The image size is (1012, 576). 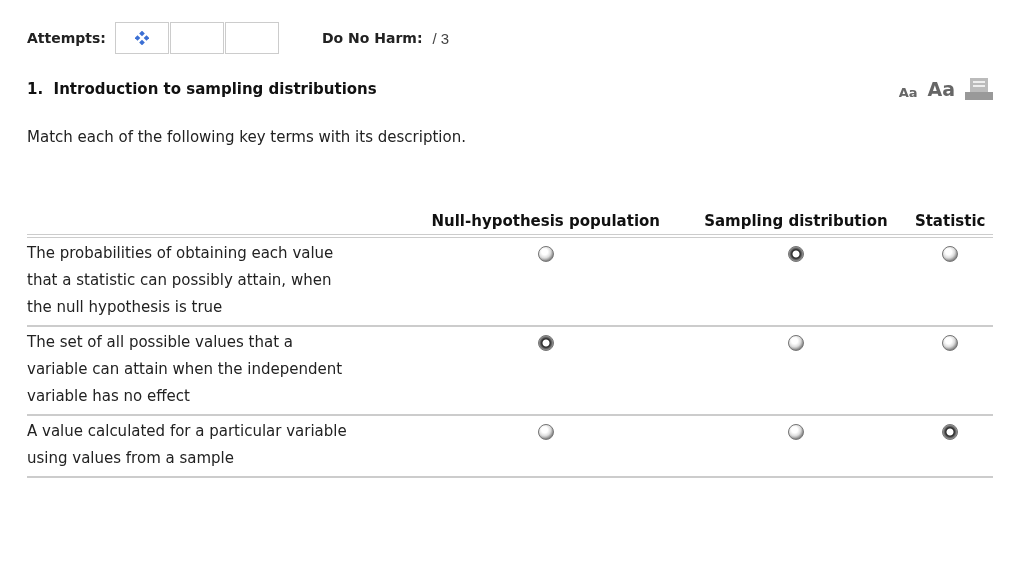 What do you see at coordinates (908, 92) in the screenshot?
I see `smaller-text-button: Aa` at bounding box center [908, 92].